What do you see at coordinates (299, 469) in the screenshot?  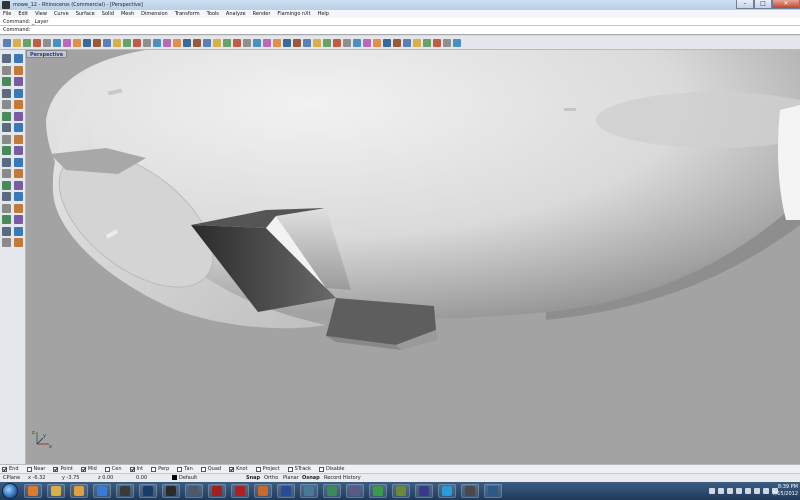 I see `osnap-strack: STrack` at bounding box center [299, 469].